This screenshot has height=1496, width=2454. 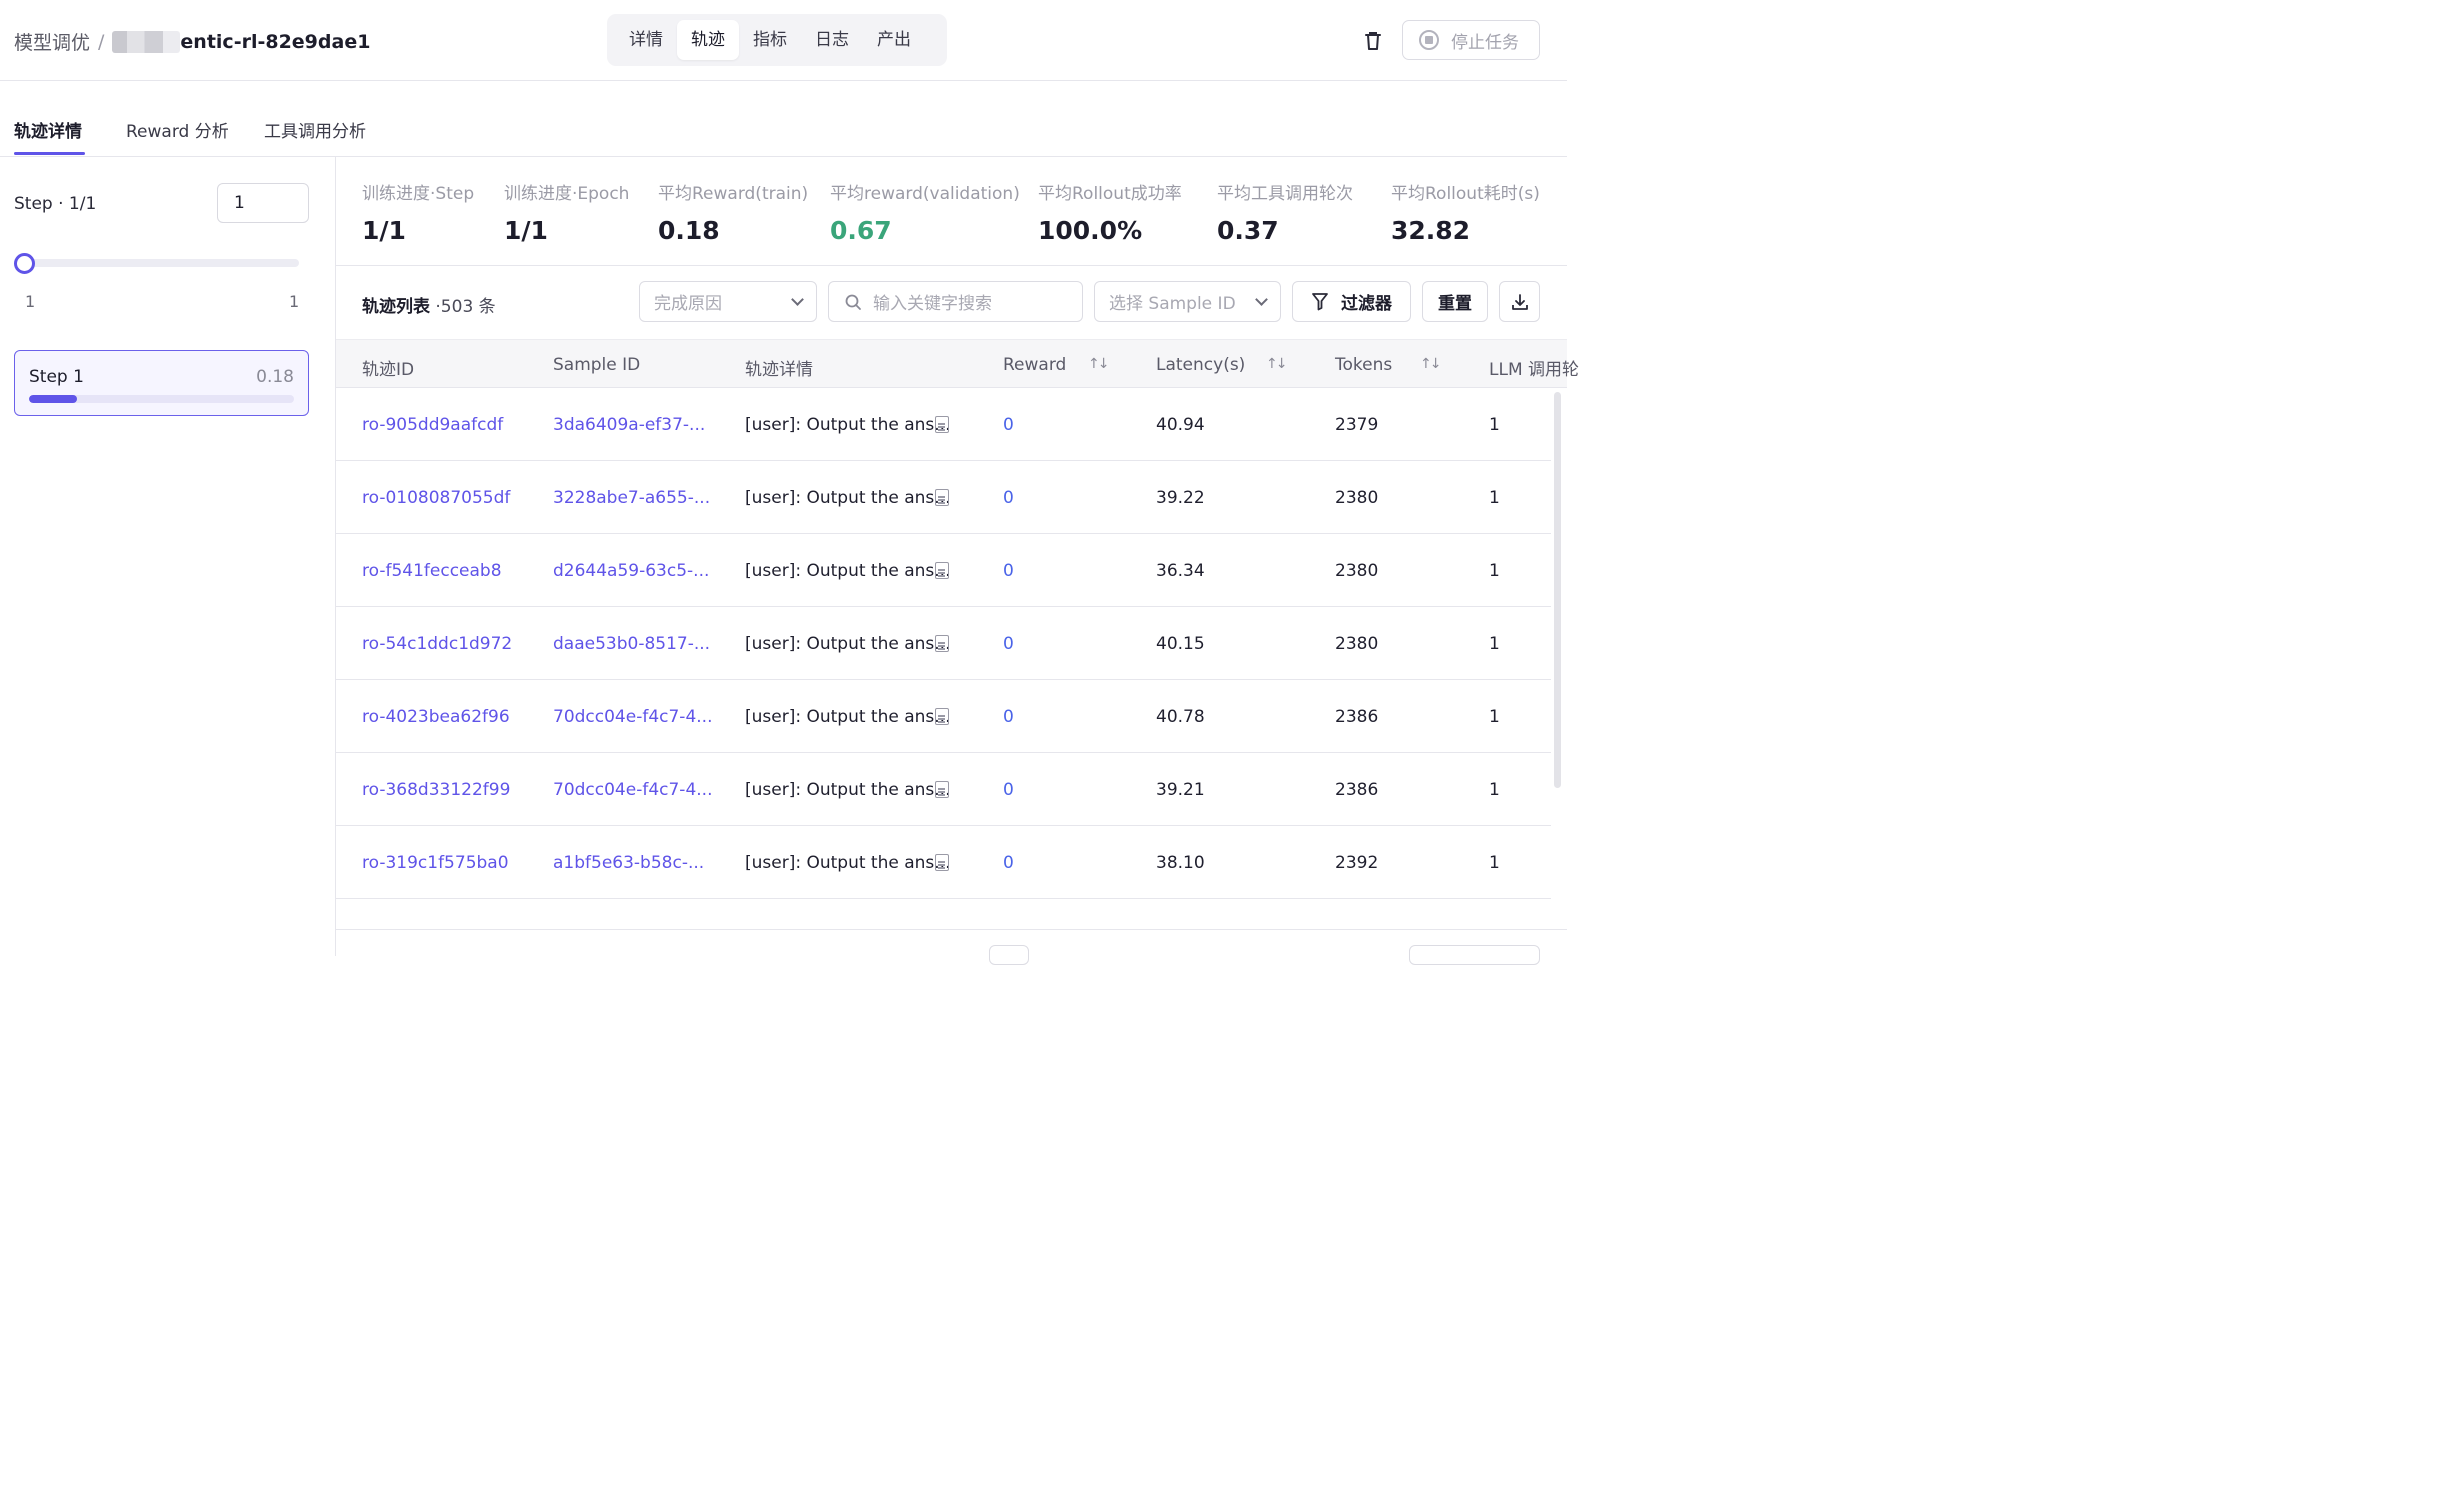 I want to click on latency-value: 40.78, so click(x=1180, y=717).